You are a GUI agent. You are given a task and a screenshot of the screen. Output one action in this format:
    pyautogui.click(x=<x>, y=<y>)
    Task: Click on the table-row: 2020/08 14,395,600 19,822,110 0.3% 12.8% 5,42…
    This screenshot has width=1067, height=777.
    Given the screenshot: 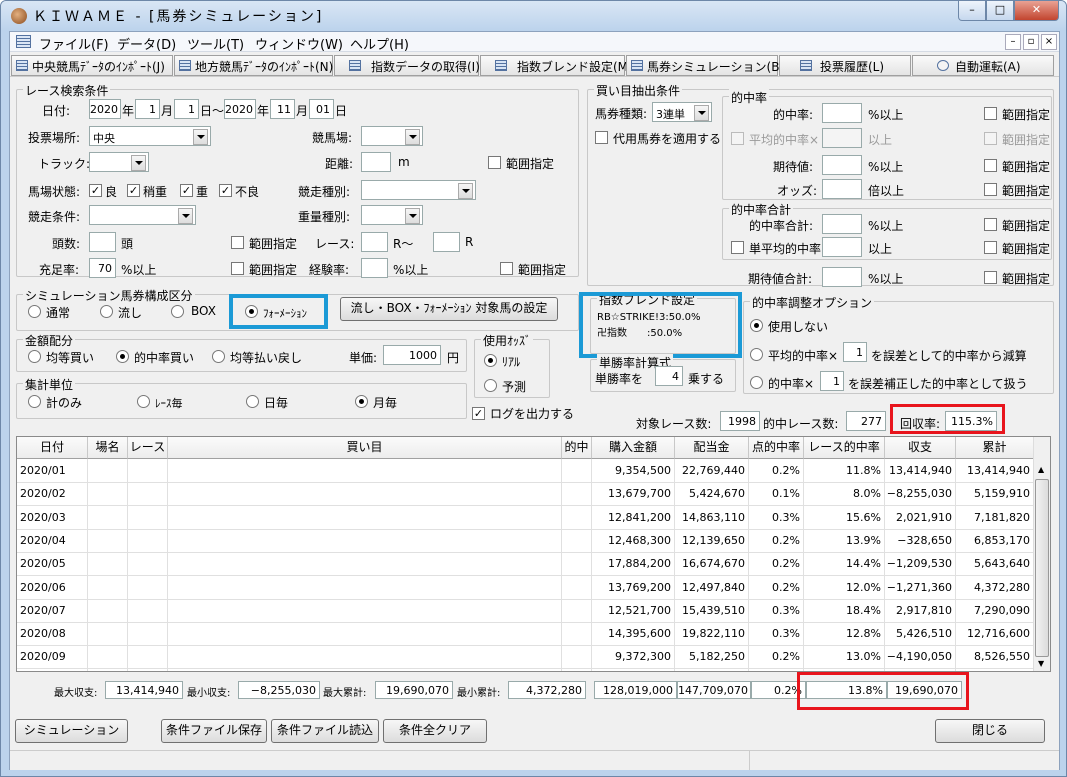 What is the action you would take?
    pyautogui.click(x=525, y=634)
    